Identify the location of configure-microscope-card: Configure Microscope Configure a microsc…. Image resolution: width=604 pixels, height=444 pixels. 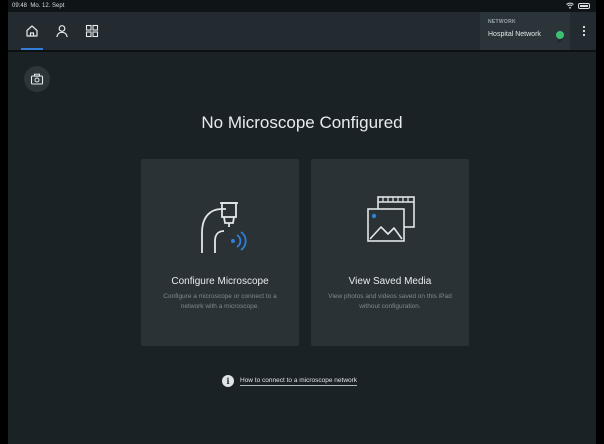
(220, 252).